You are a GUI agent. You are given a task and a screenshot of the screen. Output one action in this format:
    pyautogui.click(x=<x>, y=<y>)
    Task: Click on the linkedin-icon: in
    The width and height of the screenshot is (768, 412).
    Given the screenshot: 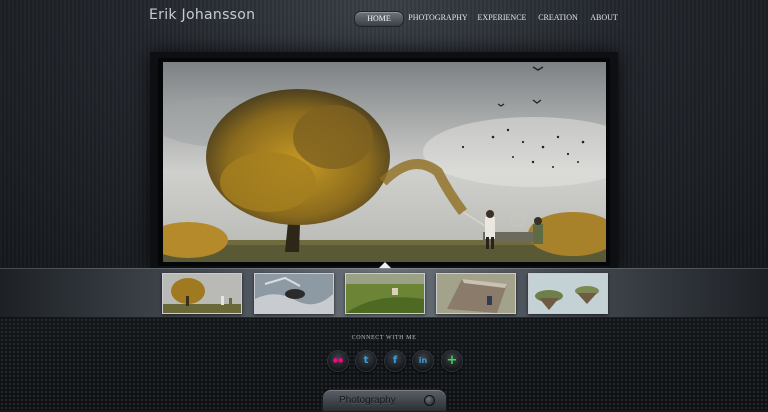 What is the action you would take?
    pyautogui.click(x=423, y=360)
    